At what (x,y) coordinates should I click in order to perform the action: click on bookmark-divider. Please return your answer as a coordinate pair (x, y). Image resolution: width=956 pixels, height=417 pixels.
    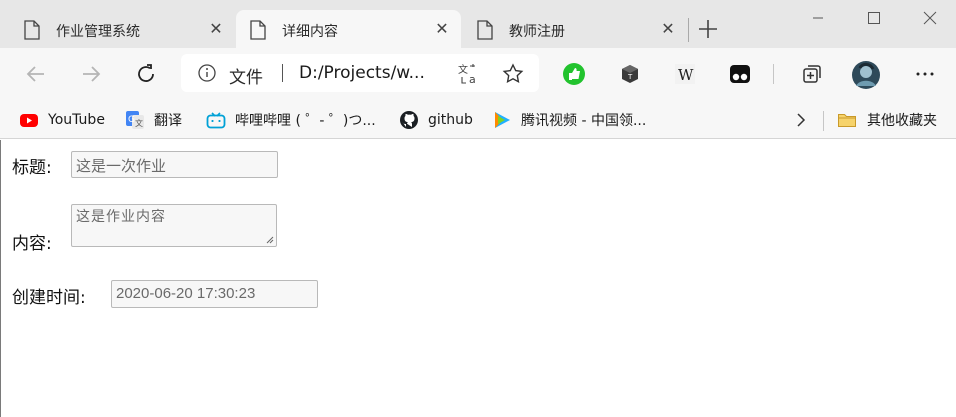
    Looking at the image, I should click on (823, 121).